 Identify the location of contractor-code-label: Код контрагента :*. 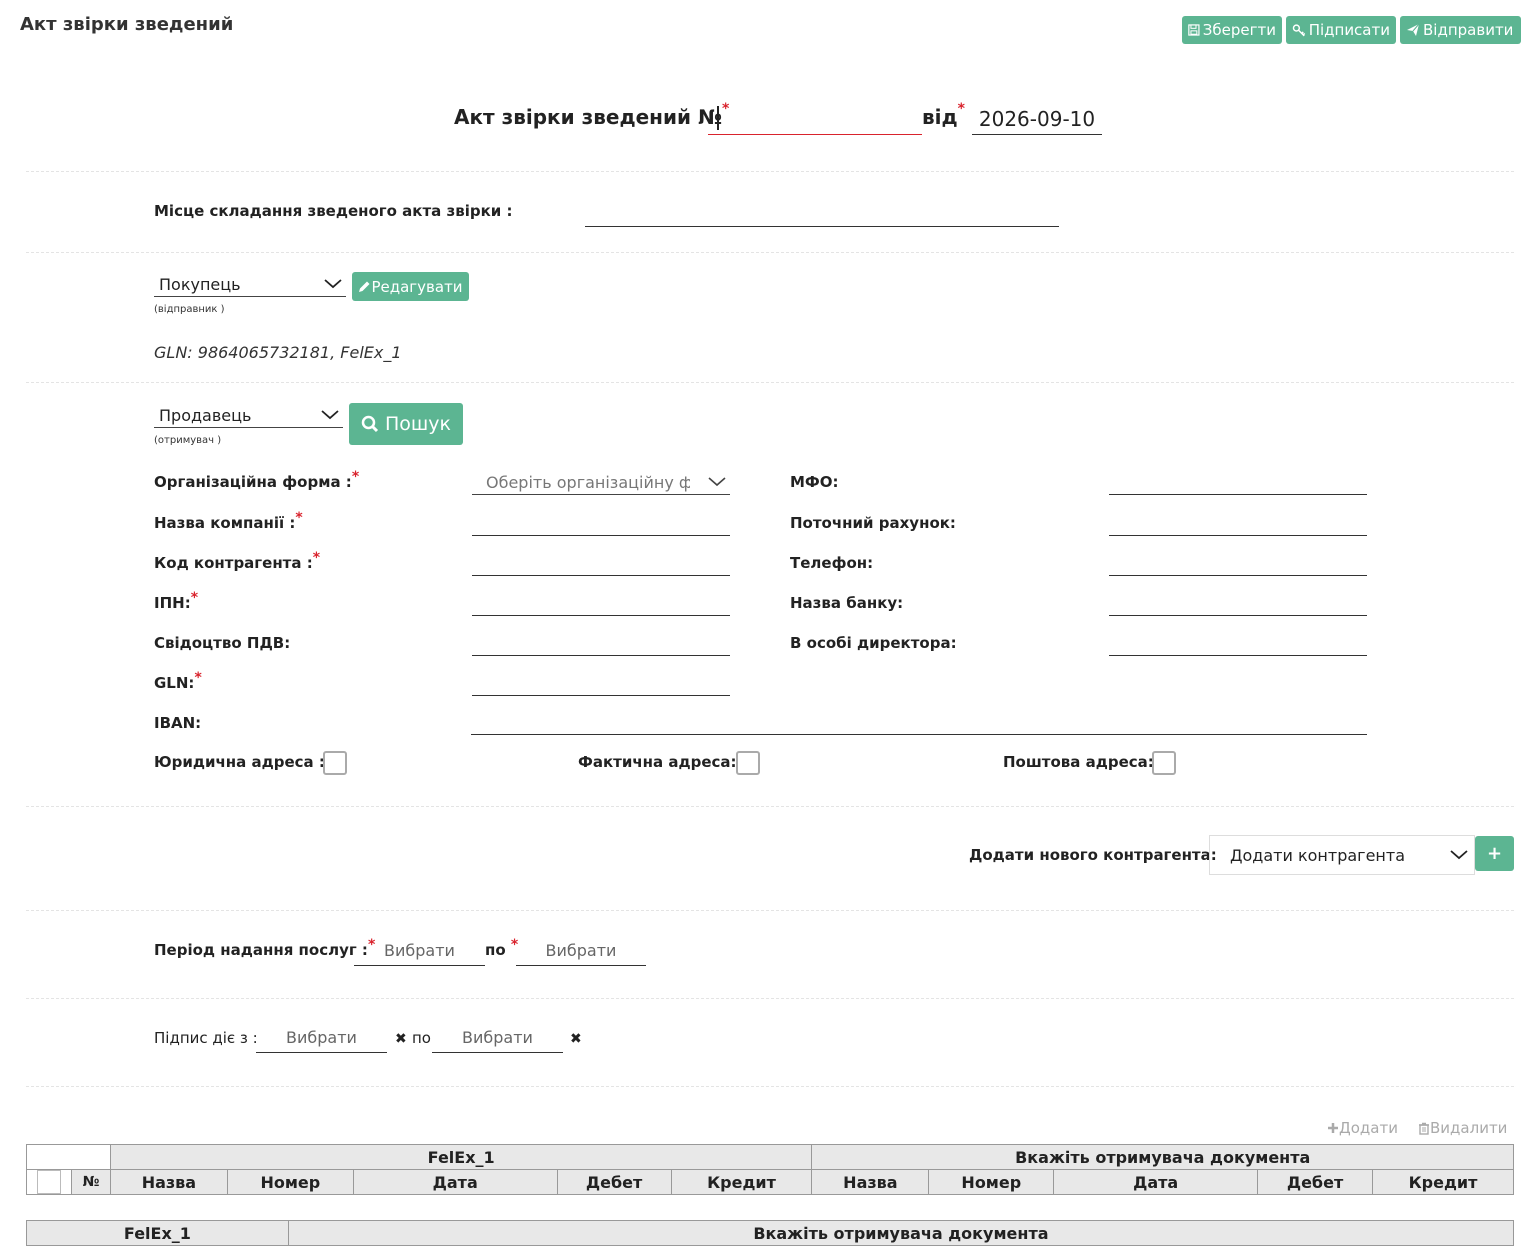
(237, 561).